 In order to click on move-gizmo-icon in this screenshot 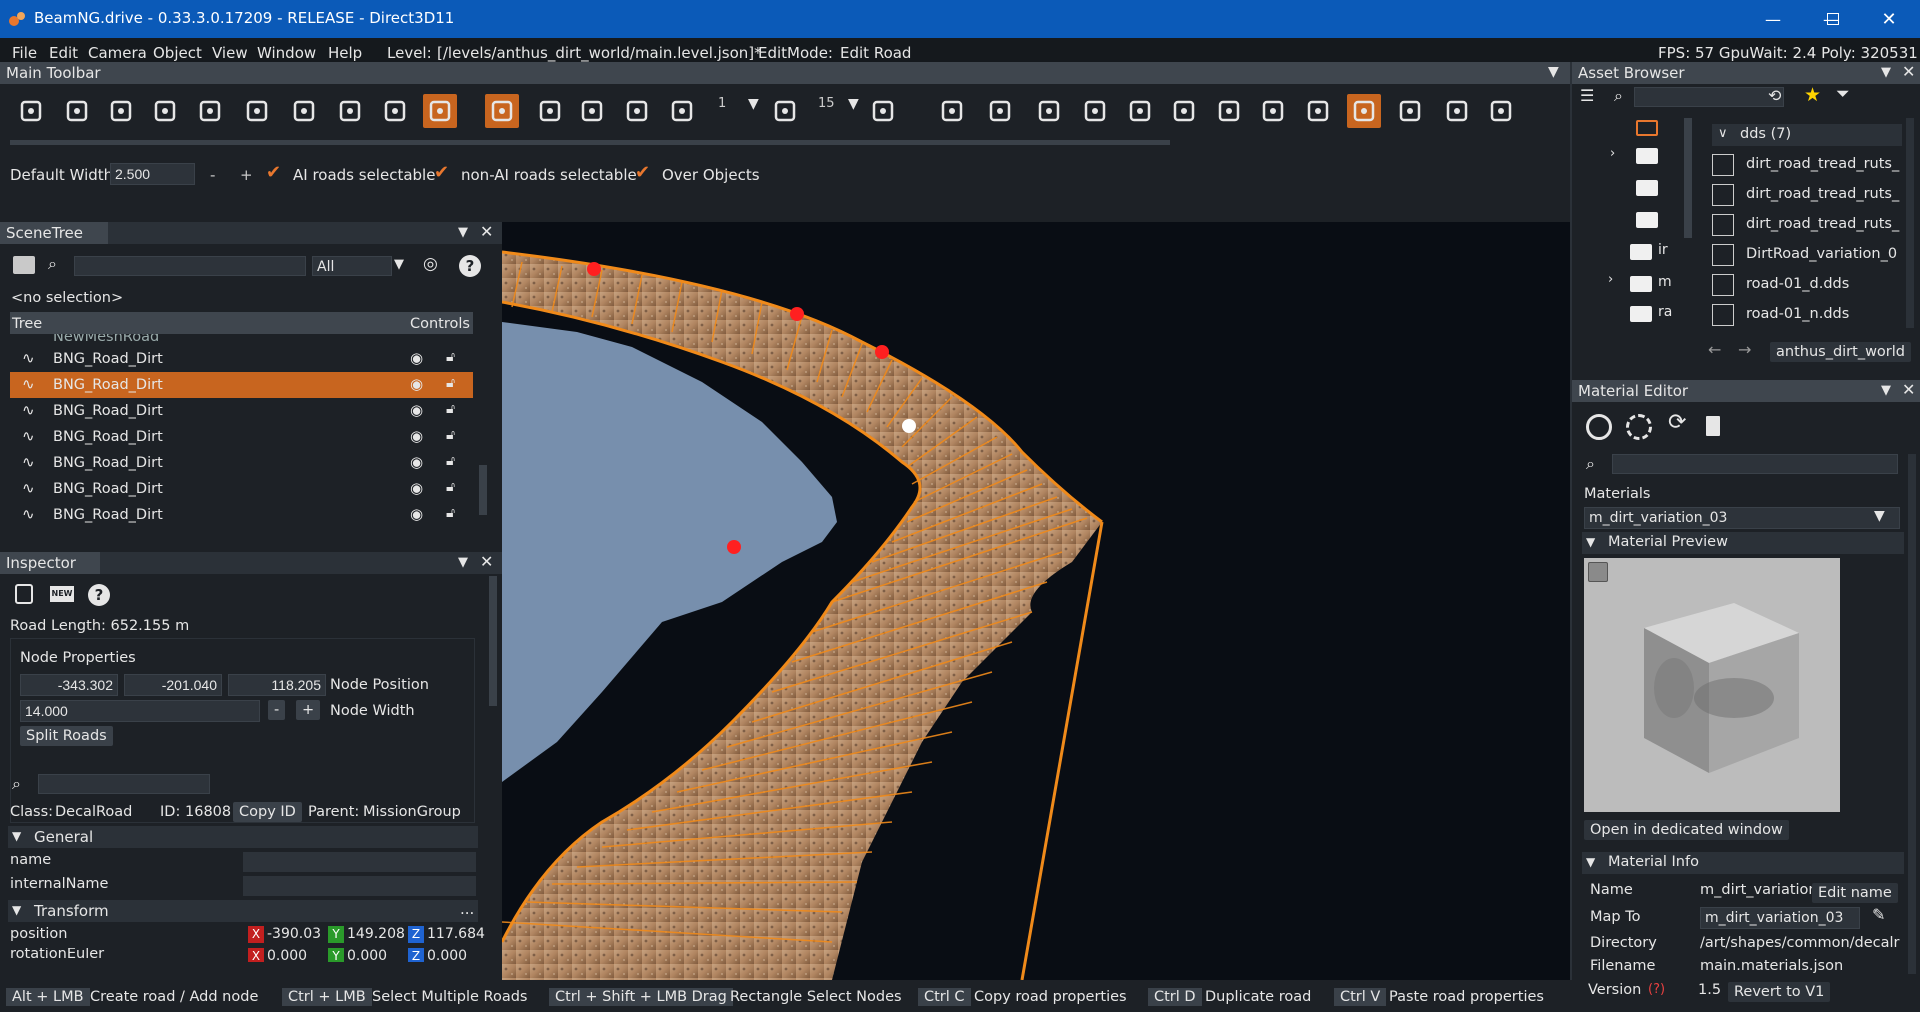, I will do `click(502, 111)`.